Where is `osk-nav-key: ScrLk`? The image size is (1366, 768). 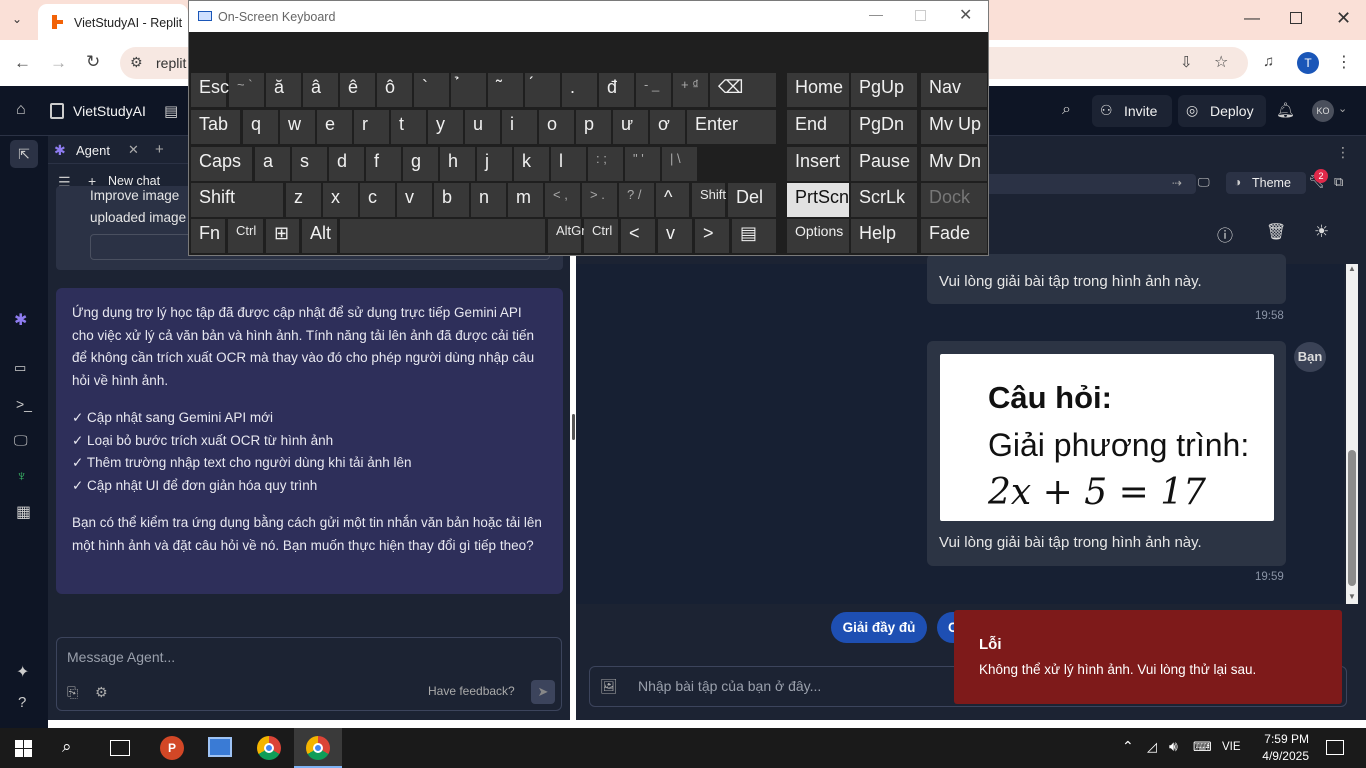 osk-nav-key: ScrLk is located at coordinates (884, 200).